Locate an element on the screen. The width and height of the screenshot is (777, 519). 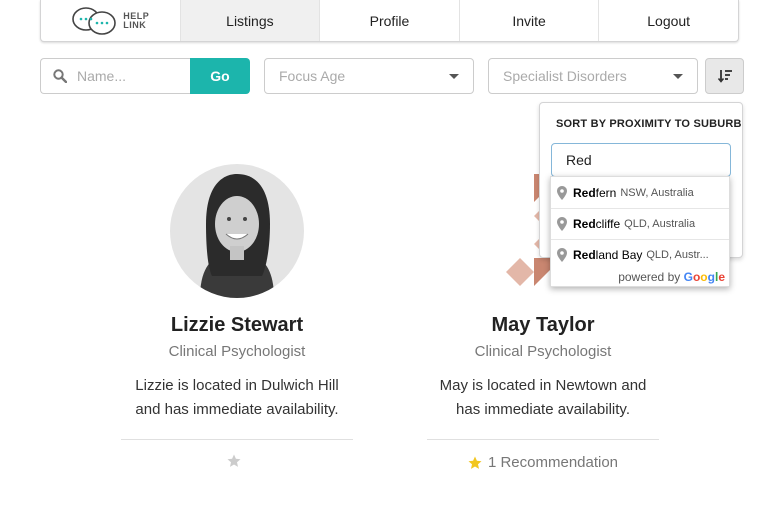
search-box is located at coordinates (115, 76).